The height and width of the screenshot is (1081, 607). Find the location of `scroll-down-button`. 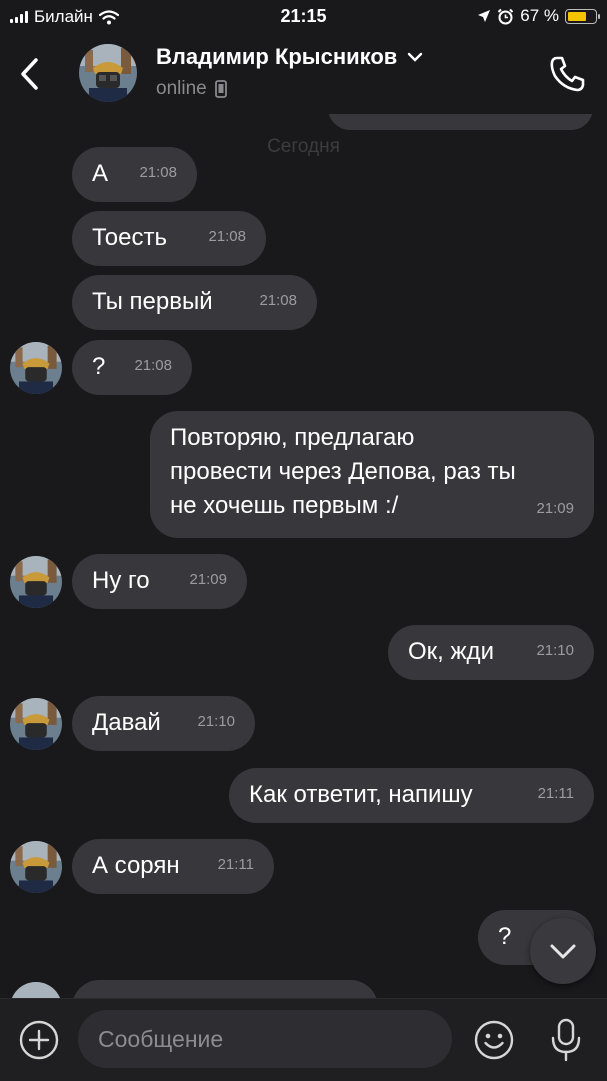

scroll-down-button is located at coordinates (563, 951).